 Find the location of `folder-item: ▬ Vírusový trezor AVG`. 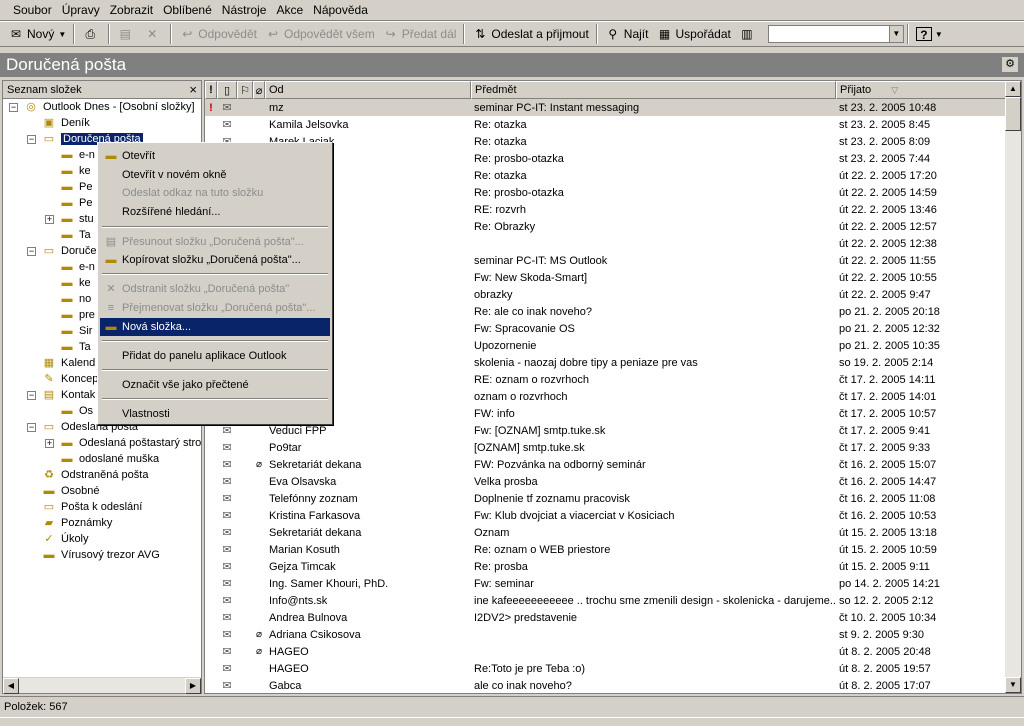

folder-item: ▬ Vírusový trezor AVG is located at coordinates (100, 555).